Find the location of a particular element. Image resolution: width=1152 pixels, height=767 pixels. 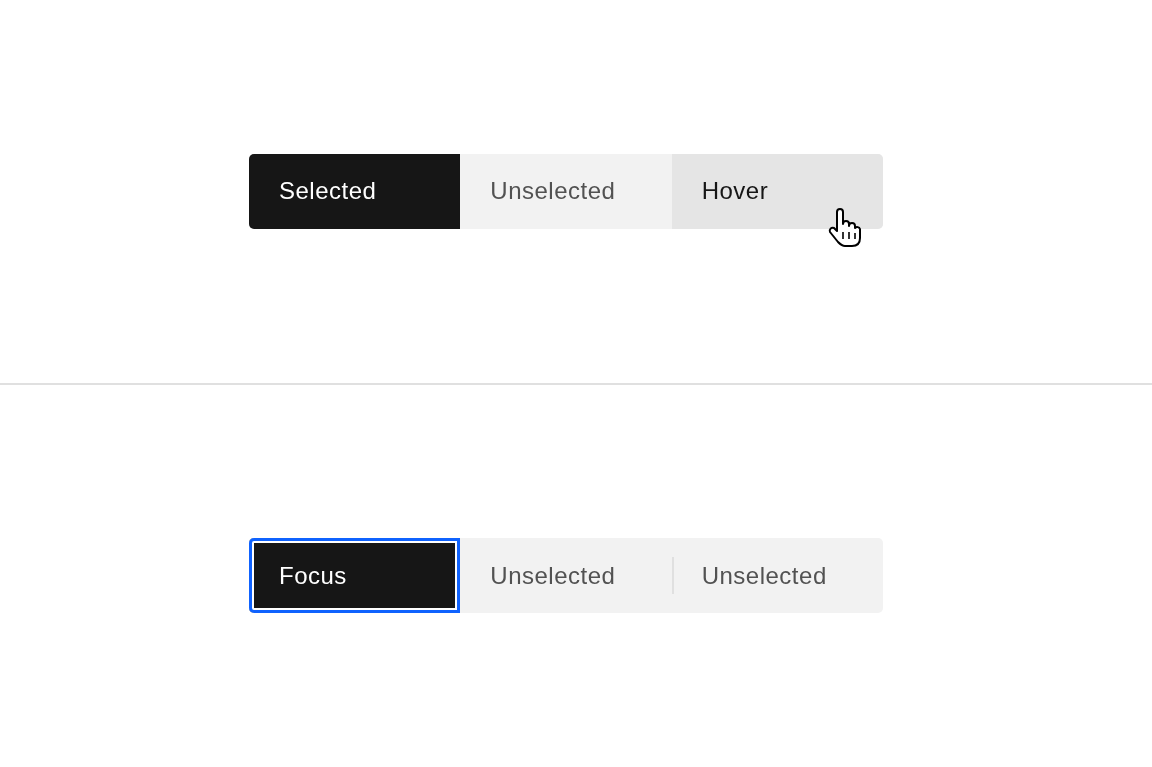

hand-pointer-icon is located at coordinates (844, 227).